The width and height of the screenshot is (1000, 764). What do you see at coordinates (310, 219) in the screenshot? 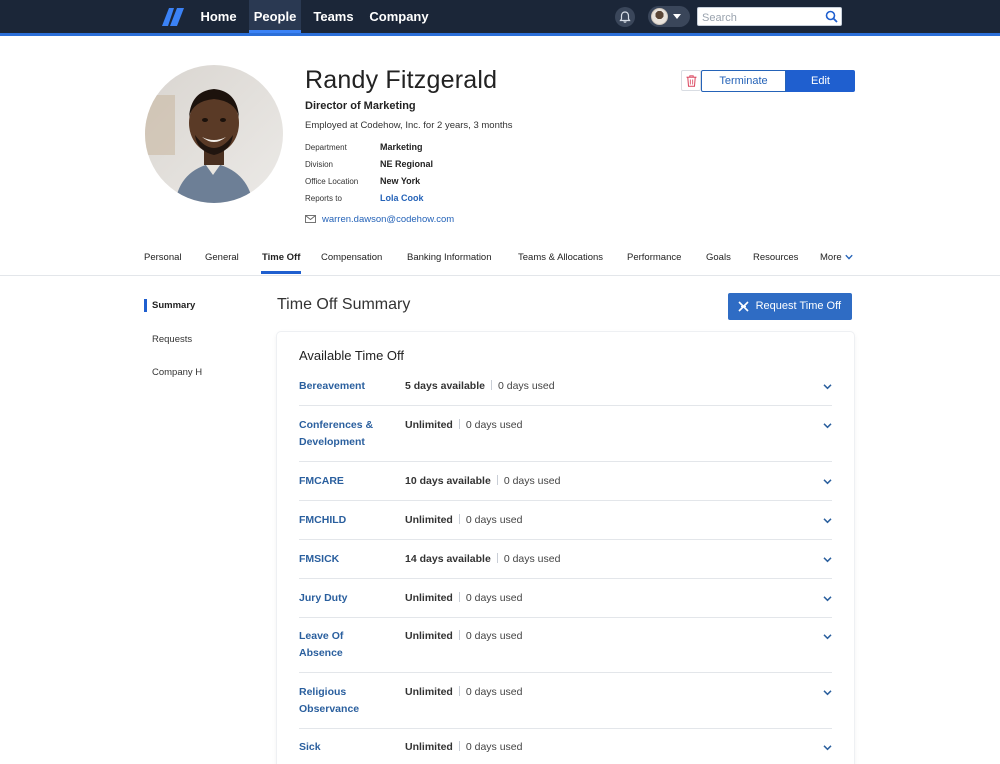
I see `mail-icon` at bounding box center [310, 219].